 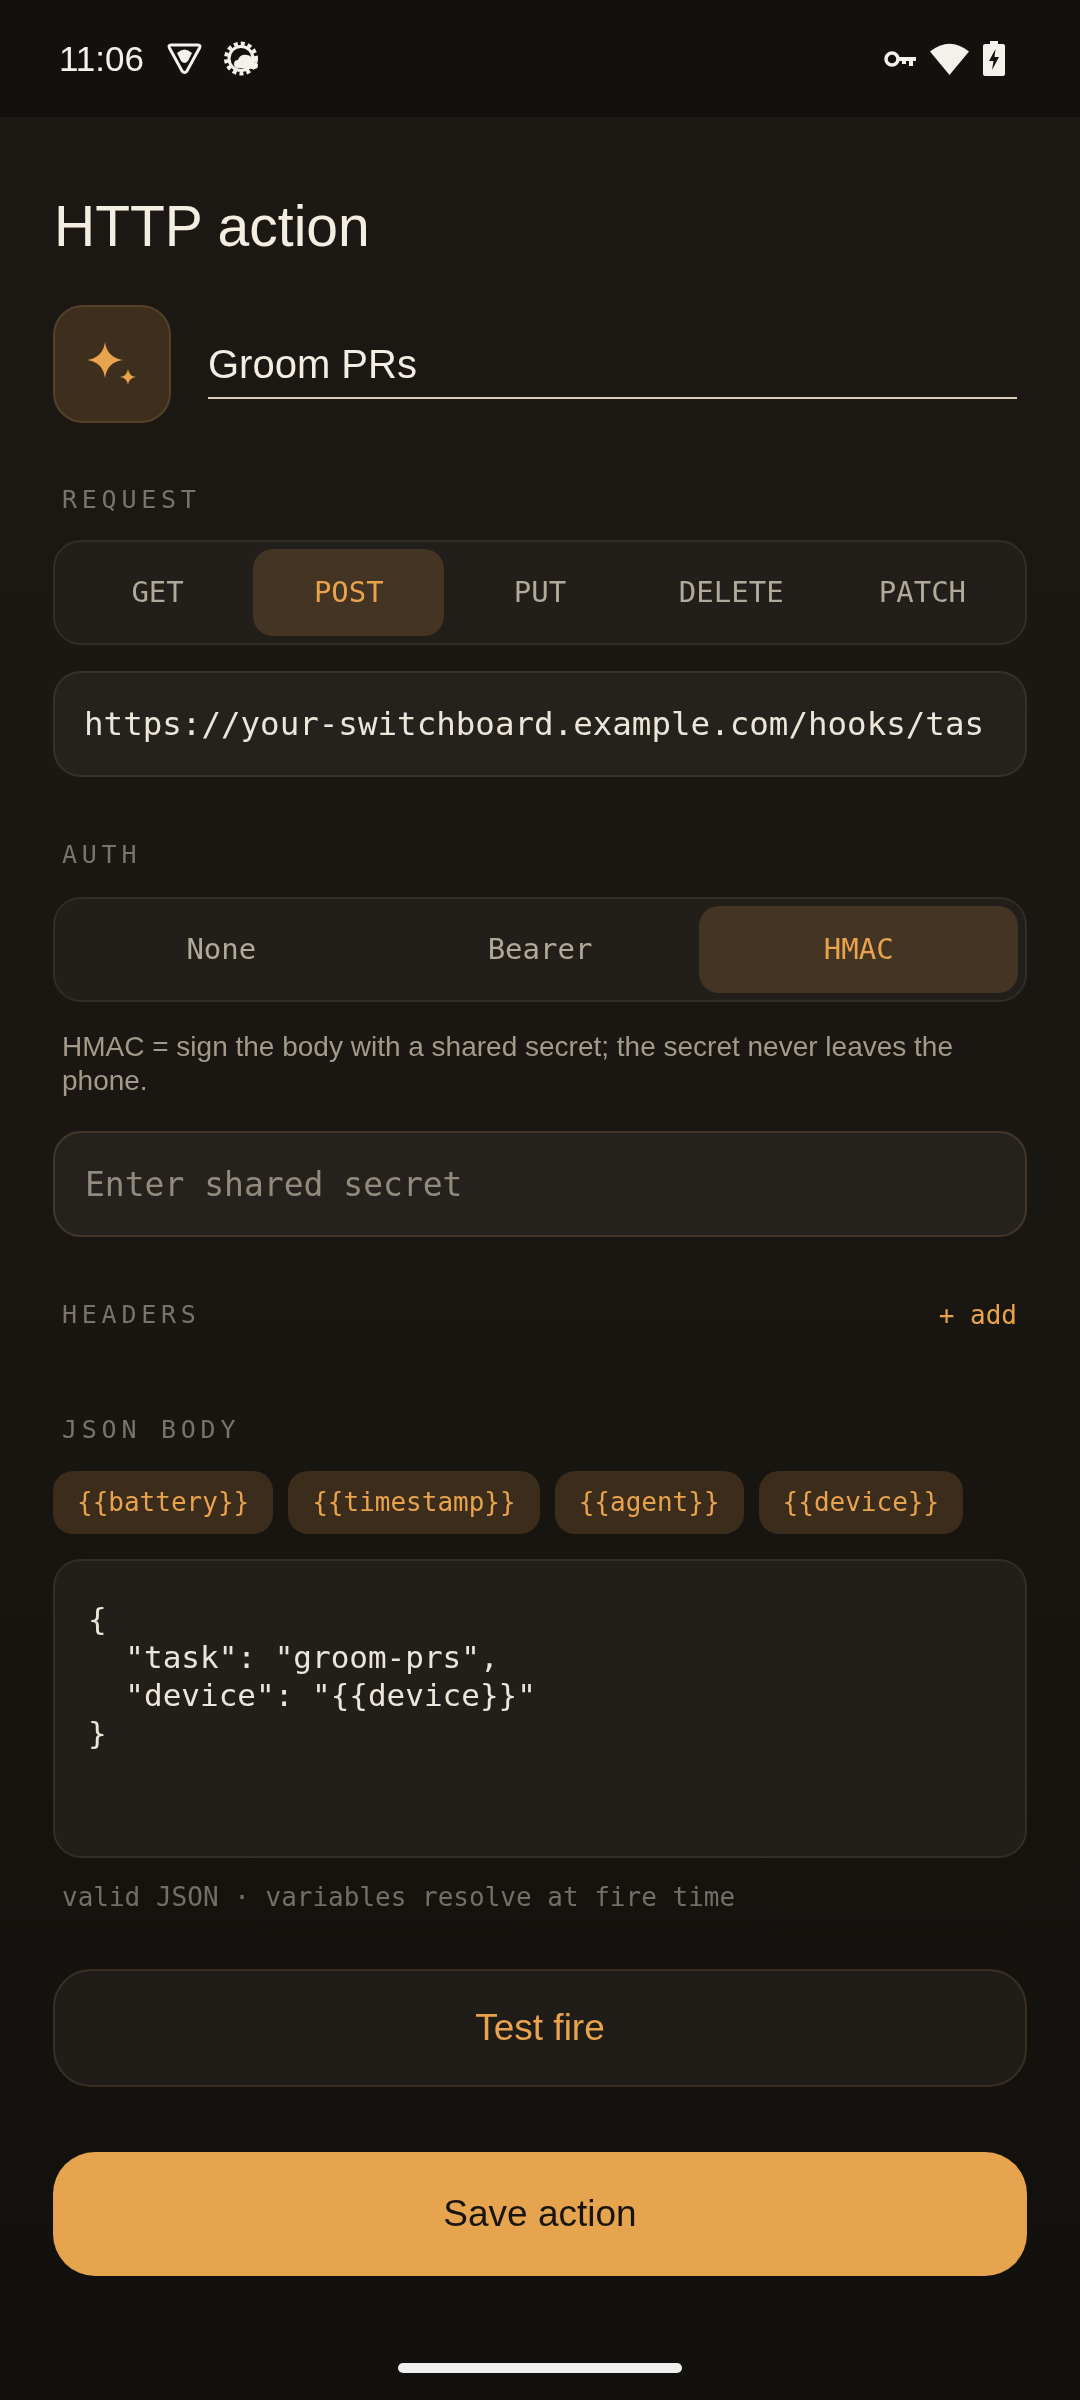 I want to click on add-header-link: + add, so click(x=977, y=1315).